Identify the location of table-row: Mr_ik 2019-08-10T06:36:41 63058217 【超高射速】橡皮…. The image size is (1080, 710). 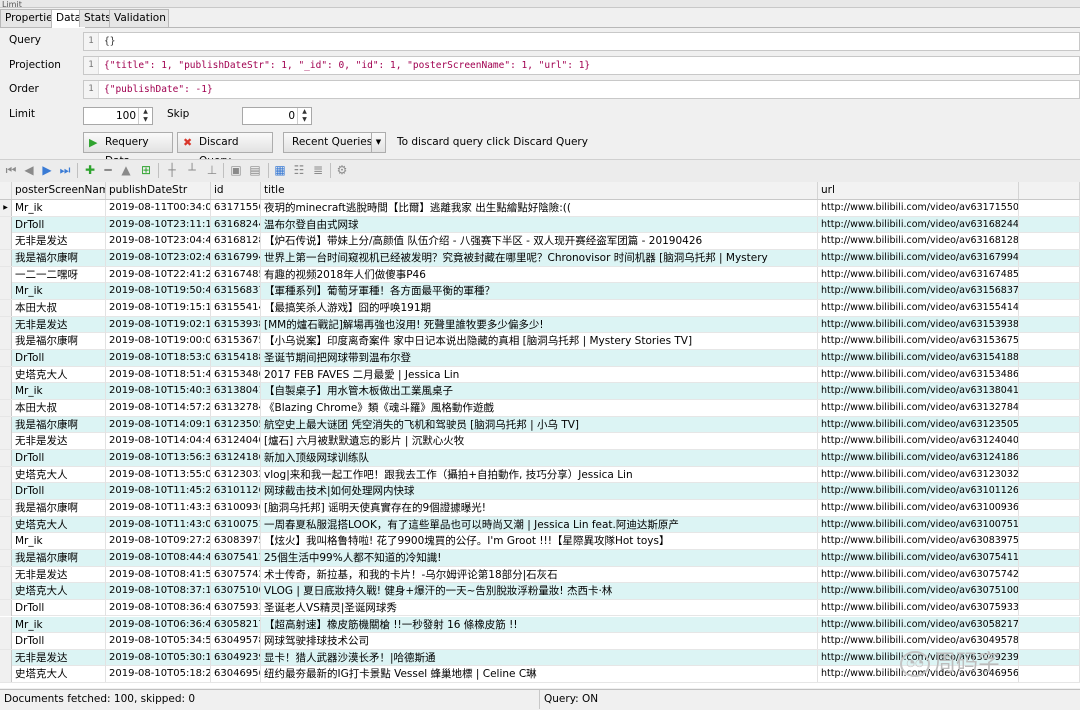
(540, 625).